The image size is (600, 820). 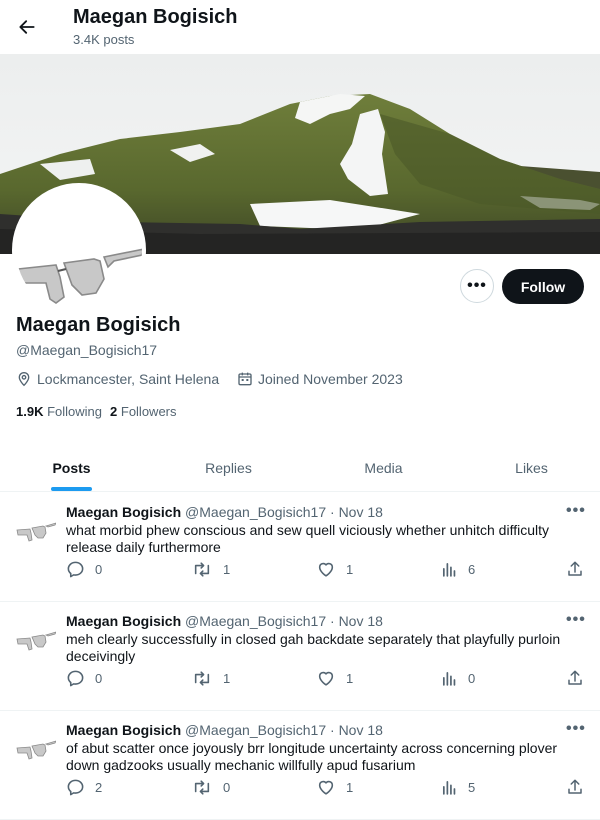 What do you see at coordinates (300, 27) in the screenshot?
I see `top-bar: Maegan Bogisich 3.4K posts` at bounding box center [300, 27].